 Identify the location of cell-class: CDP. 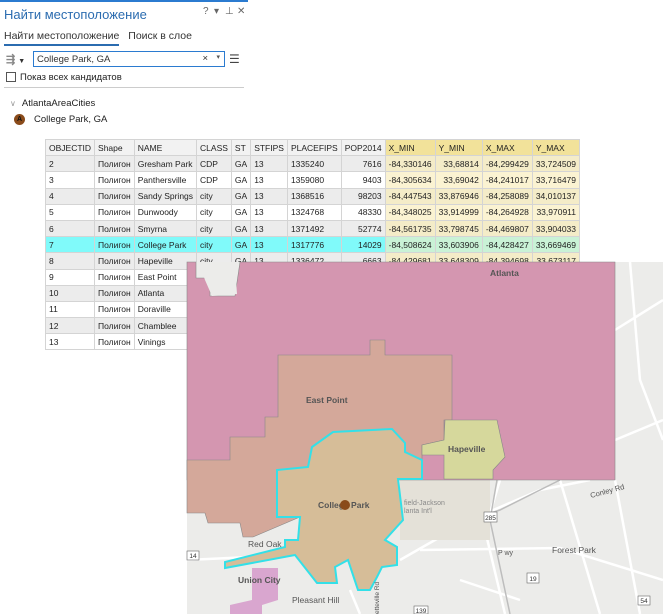
(214, 180).